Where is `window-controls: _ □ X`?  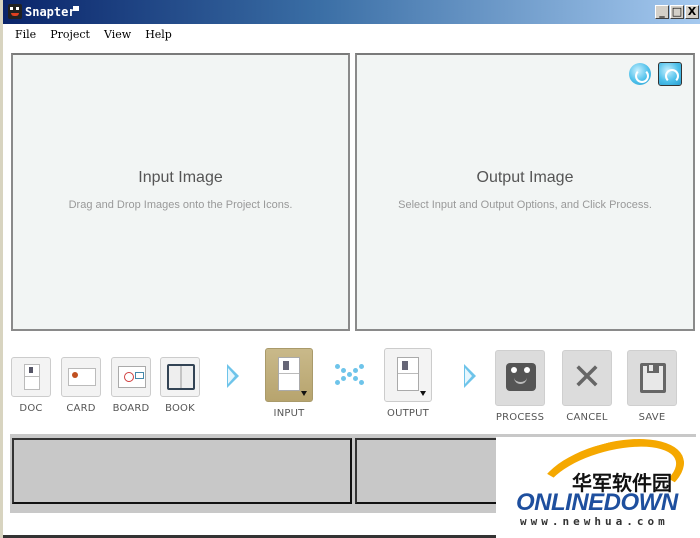 window-controls: _ □ X is located at coordinates (677, 12).